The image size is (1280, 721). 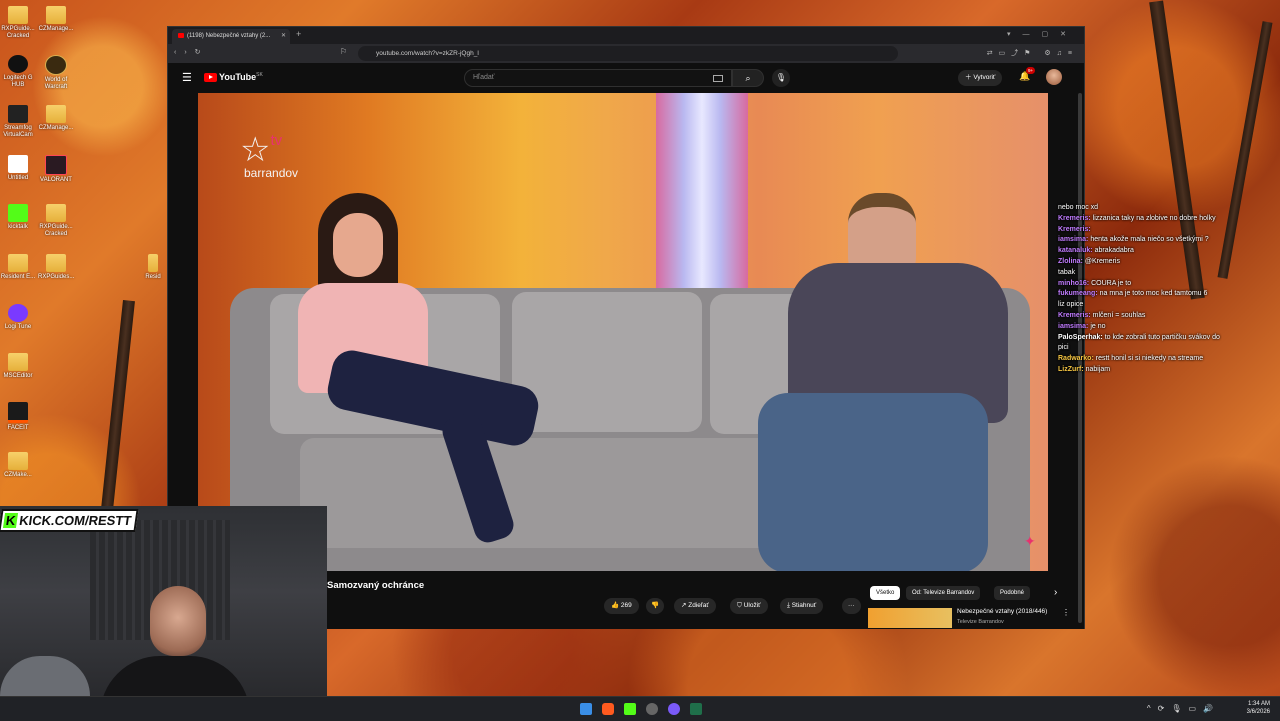 I want to click on new-tab-button: +, so click(x=298, y=34).